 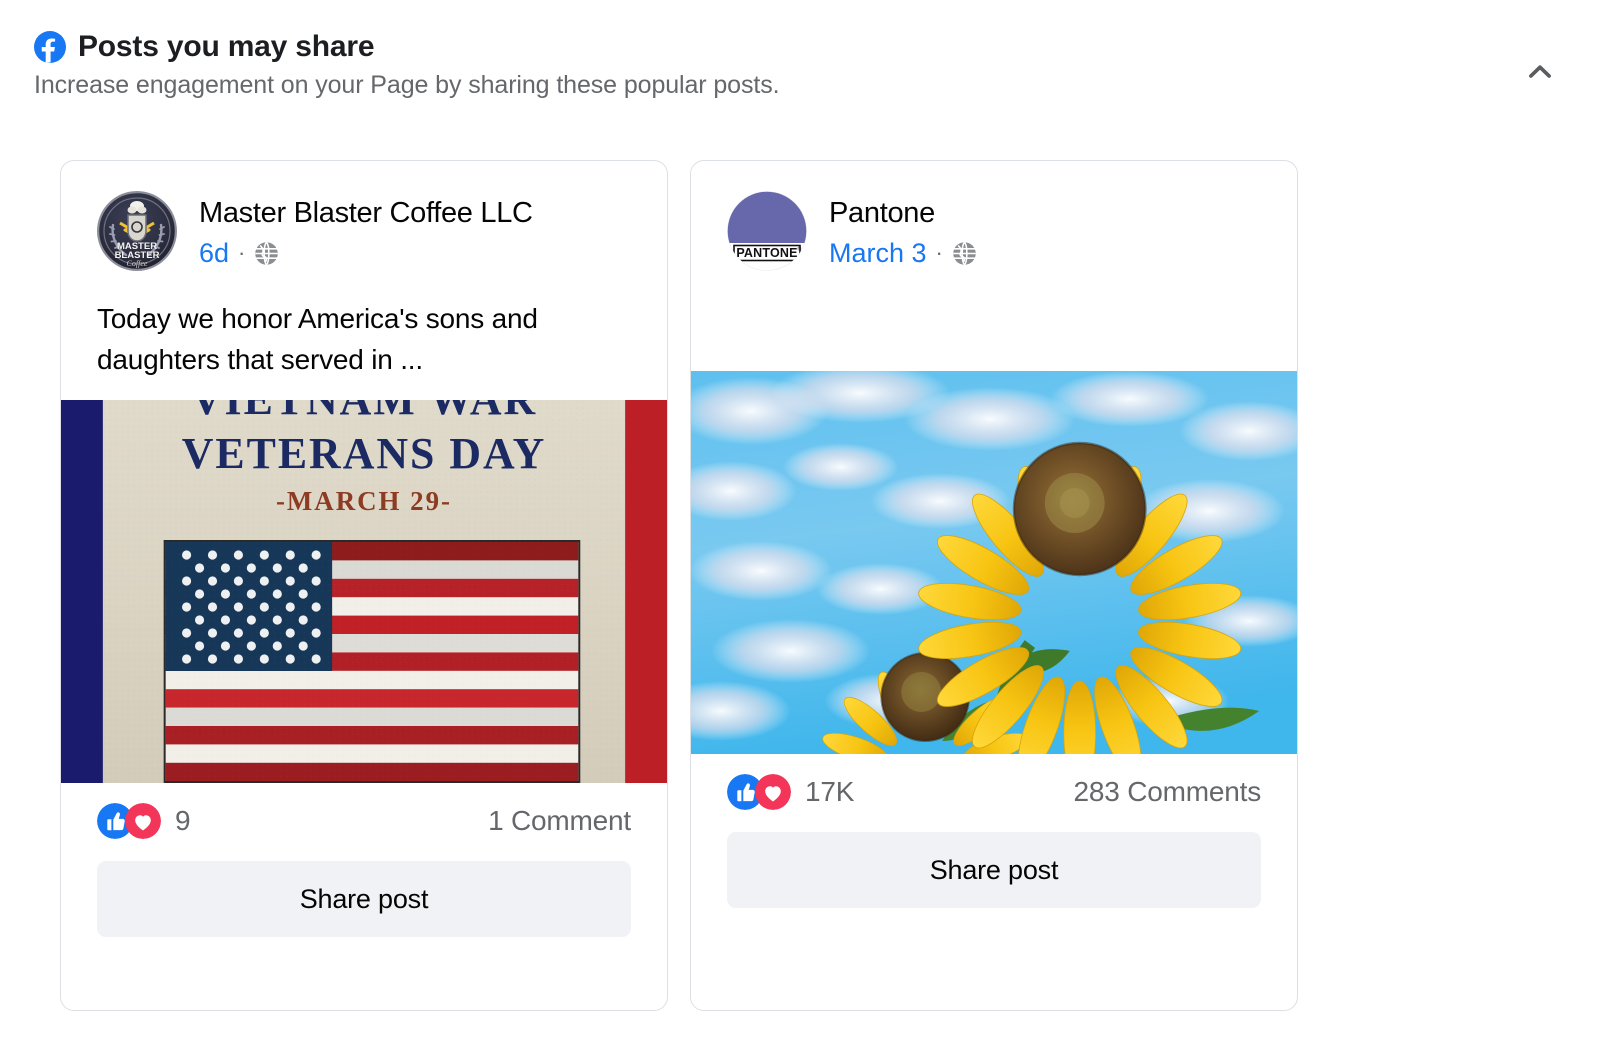 I want to click on svg-text: Coffee, so click(x=137, y=263).